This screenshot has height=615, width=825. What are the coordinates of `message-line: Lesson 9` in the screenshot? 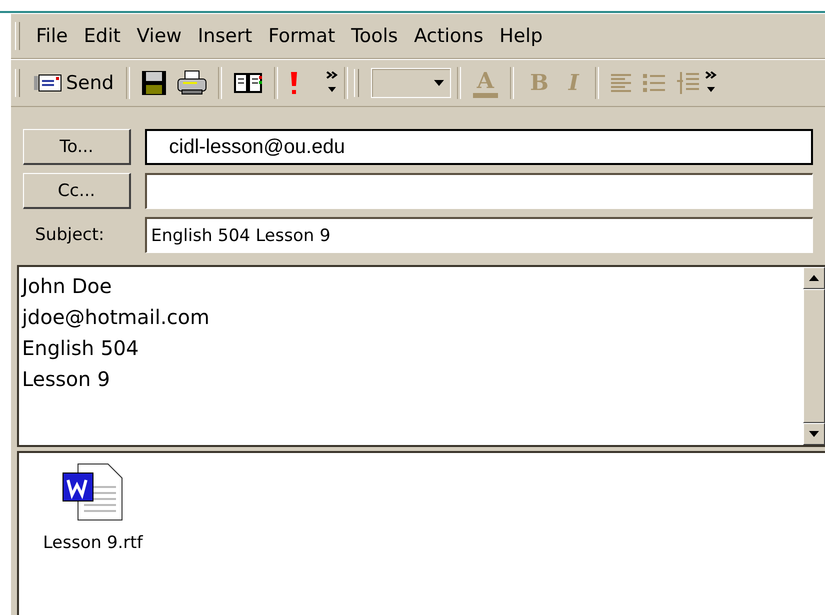 It's located at (66, 379).